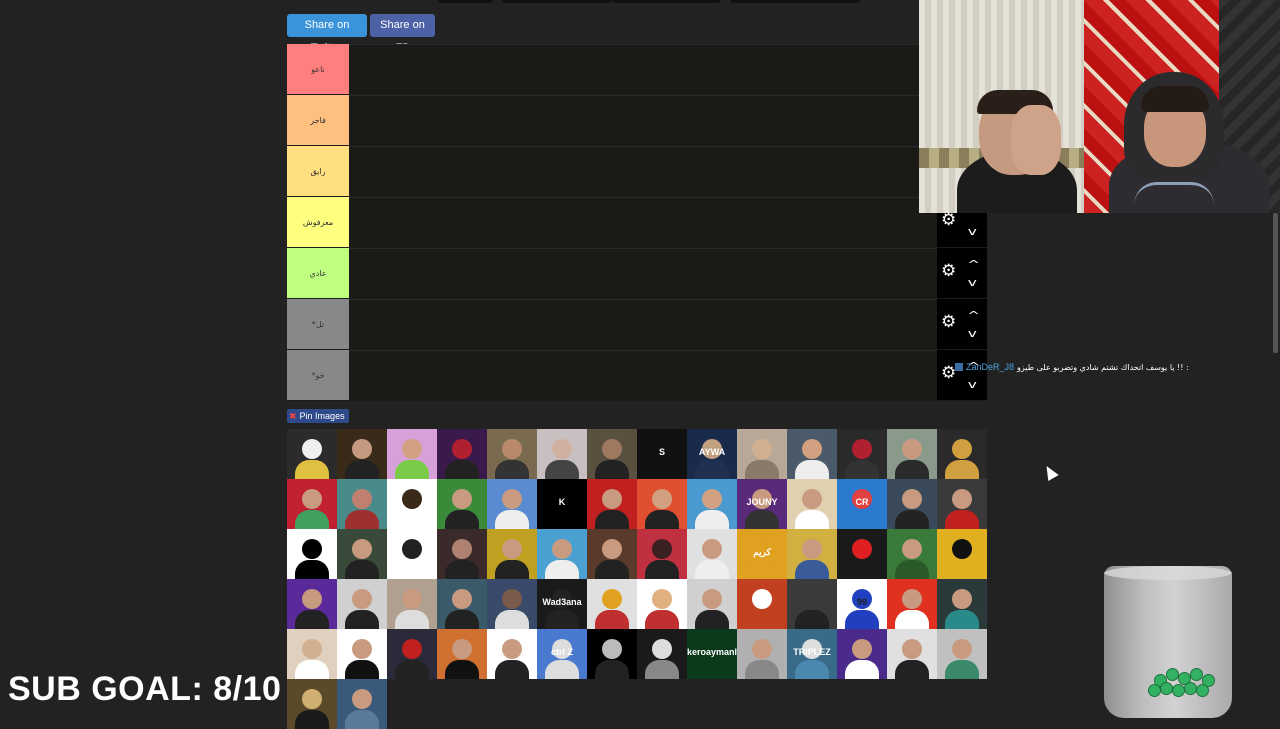  What do you see at coordinates (662, 454) in the screenshot?
I see `pool-avatar-tile: S` at bounding box center [662, 454].